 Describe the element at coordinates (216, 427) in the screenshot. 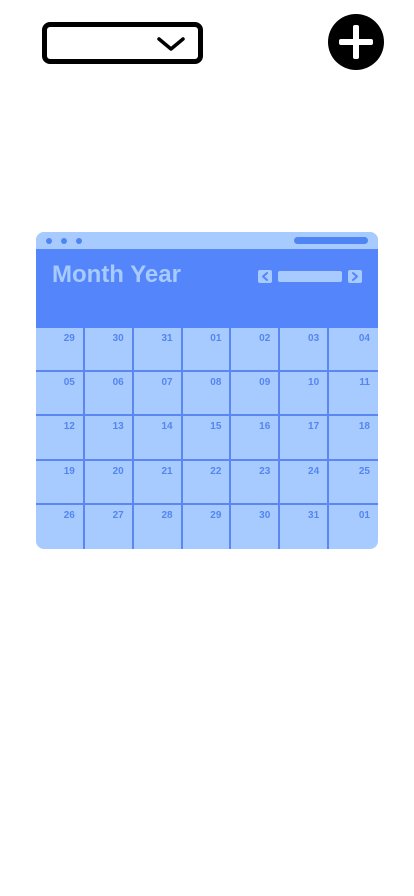

I see `day-number: 15` at that location.